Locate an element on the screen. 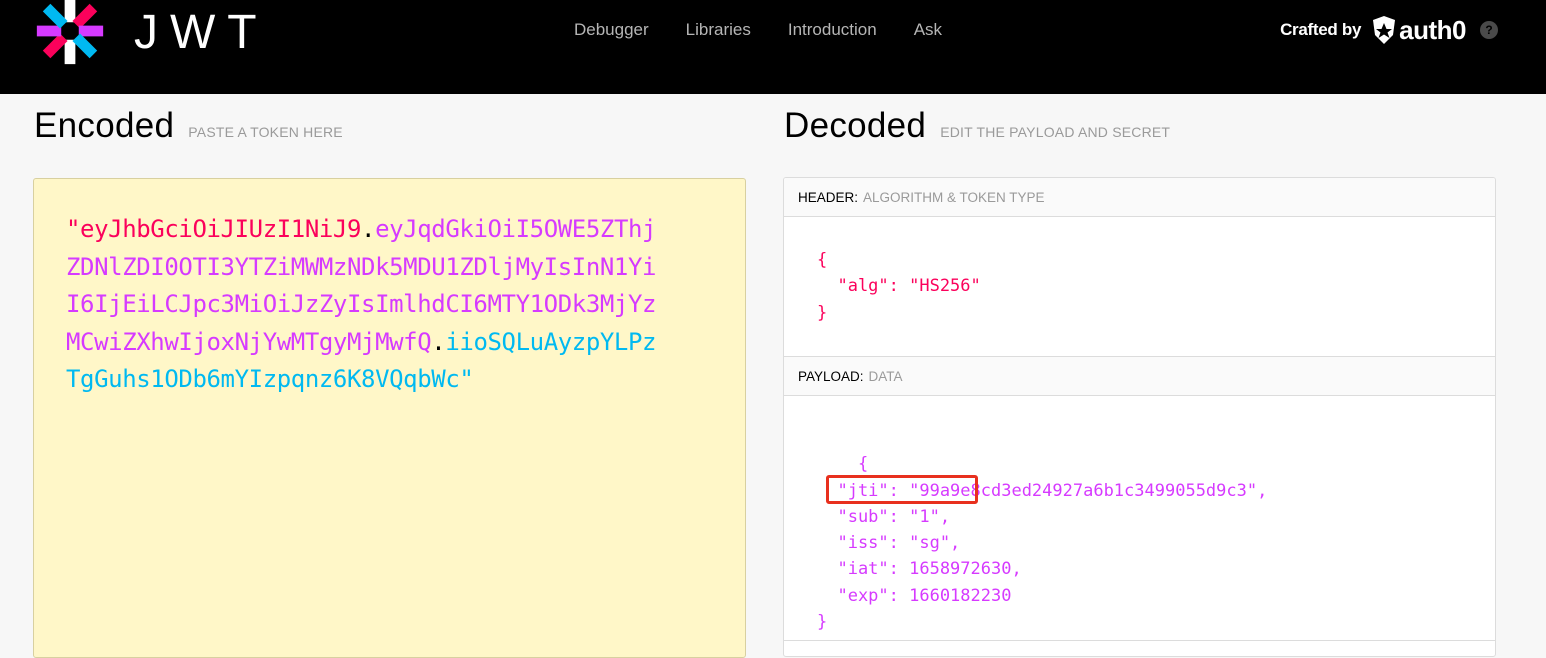 This screenshot has width=1546, height=658. header-json-editor: { "alg": "HS256" } is located at coordinates (1139, 287).